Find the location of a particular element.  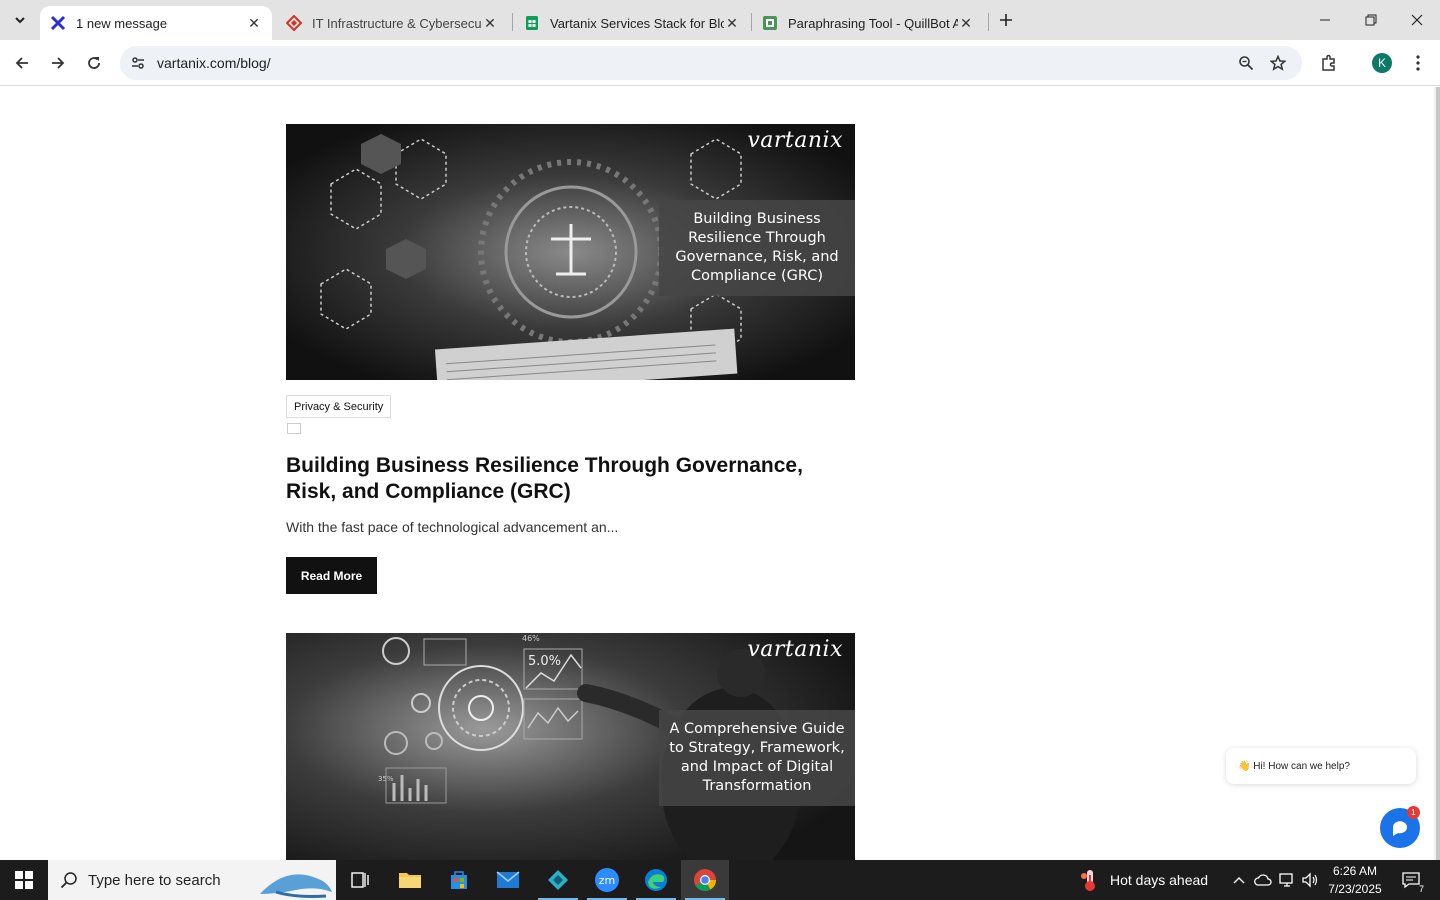

network-icon is located at coordinates (1286, 880).